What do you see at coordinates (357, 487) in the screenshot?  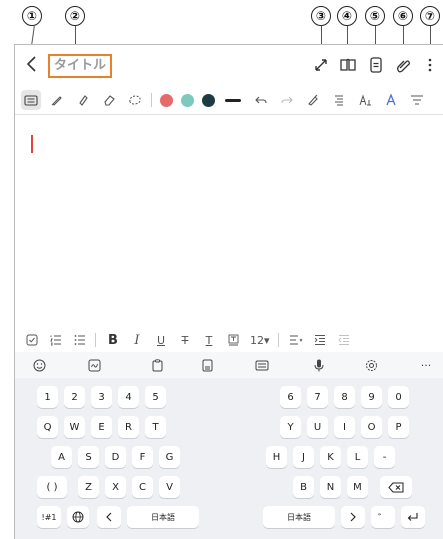 I see `key-m: M` at bounding box center [357, 487].